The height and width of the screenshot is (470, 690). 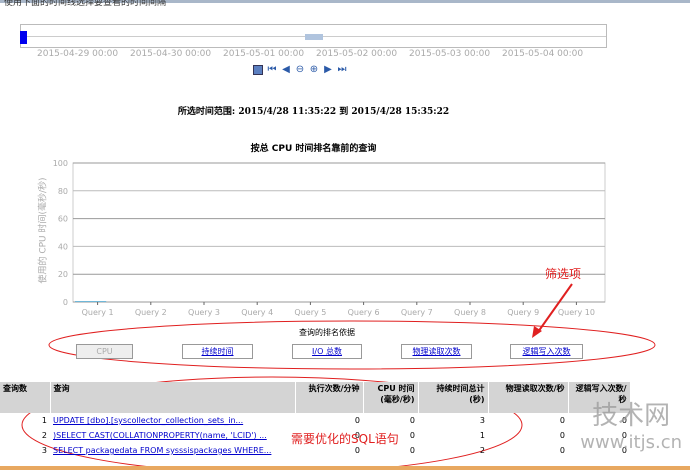 I want to click on rank-io-button: I/O 总数, so click(x=327, y=351).